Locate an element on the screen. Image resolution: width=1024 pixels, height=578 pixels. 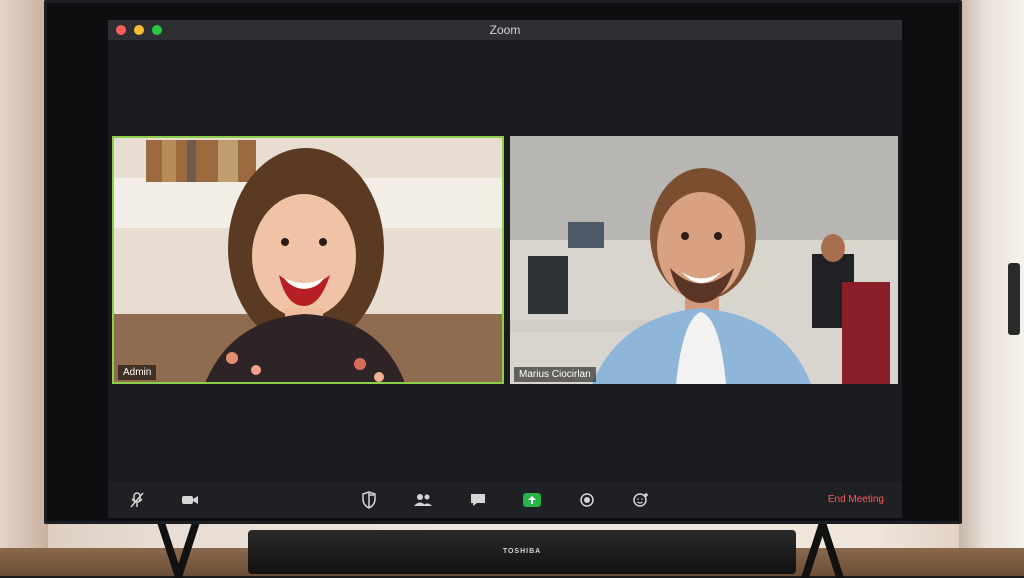
people-icon is located at coordinates (423, 500).